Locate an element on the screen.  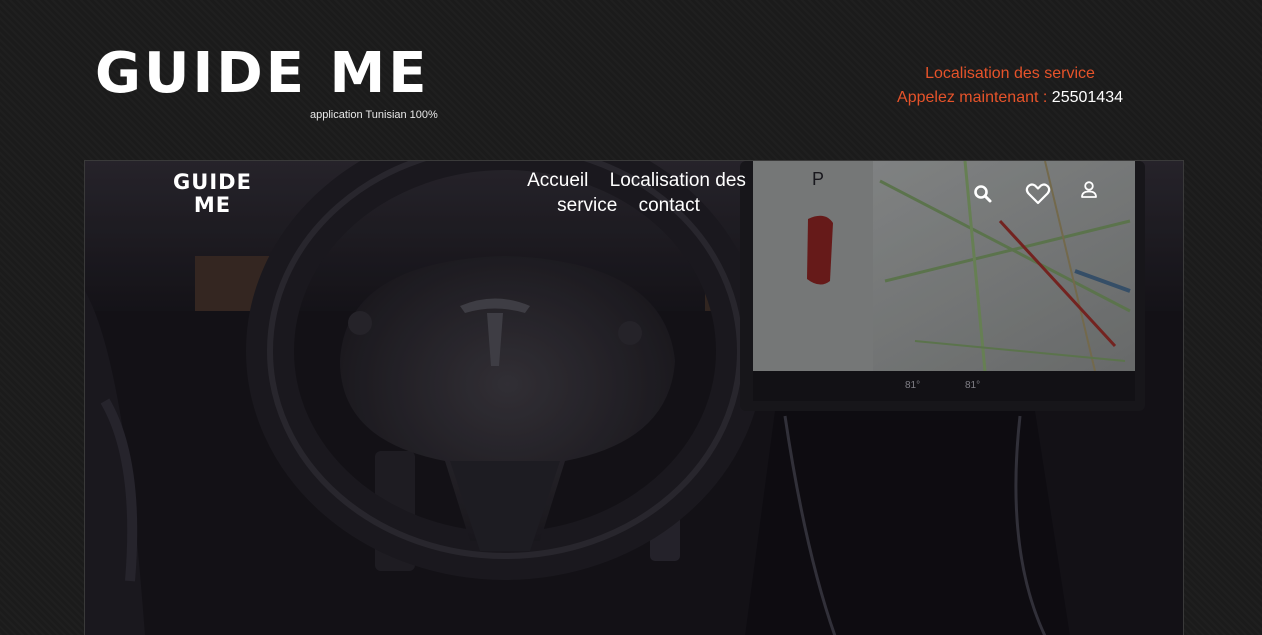
nav-logo-line2: ME is located at coordinates (212, 205).